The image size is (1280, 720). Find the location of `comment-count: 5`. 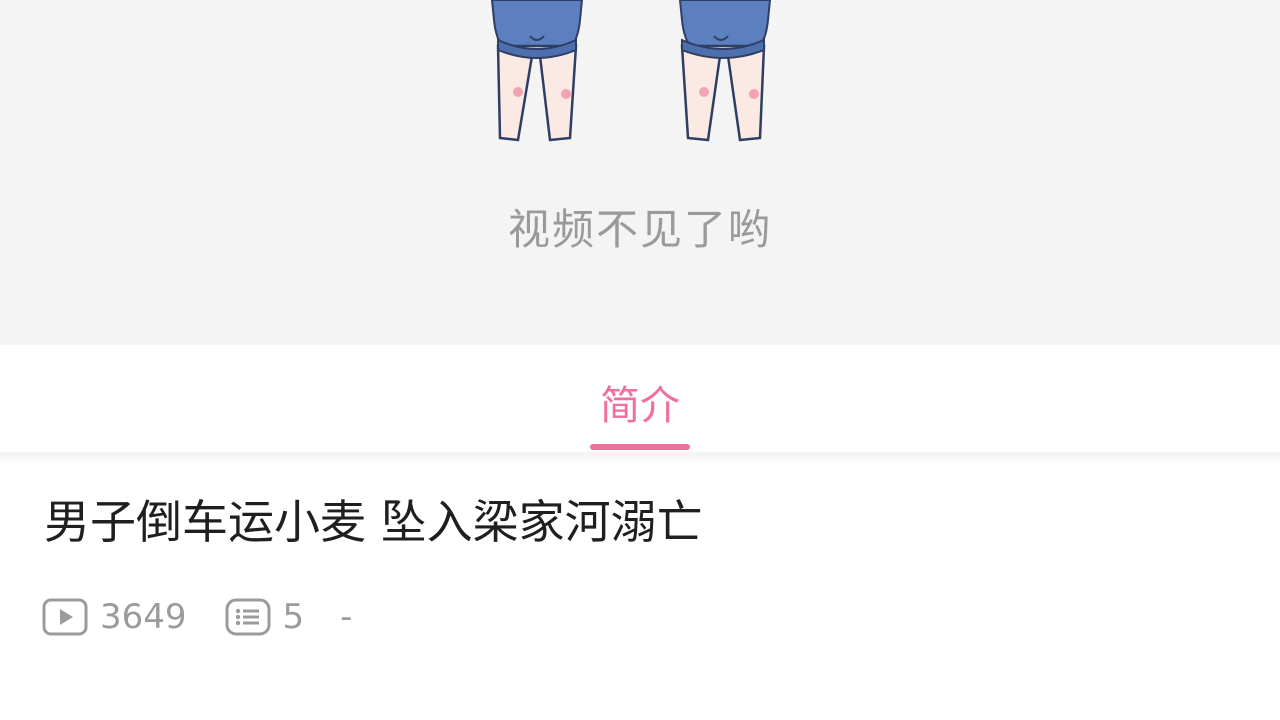

comment-count: 5 is located at coordinates (293, 617).